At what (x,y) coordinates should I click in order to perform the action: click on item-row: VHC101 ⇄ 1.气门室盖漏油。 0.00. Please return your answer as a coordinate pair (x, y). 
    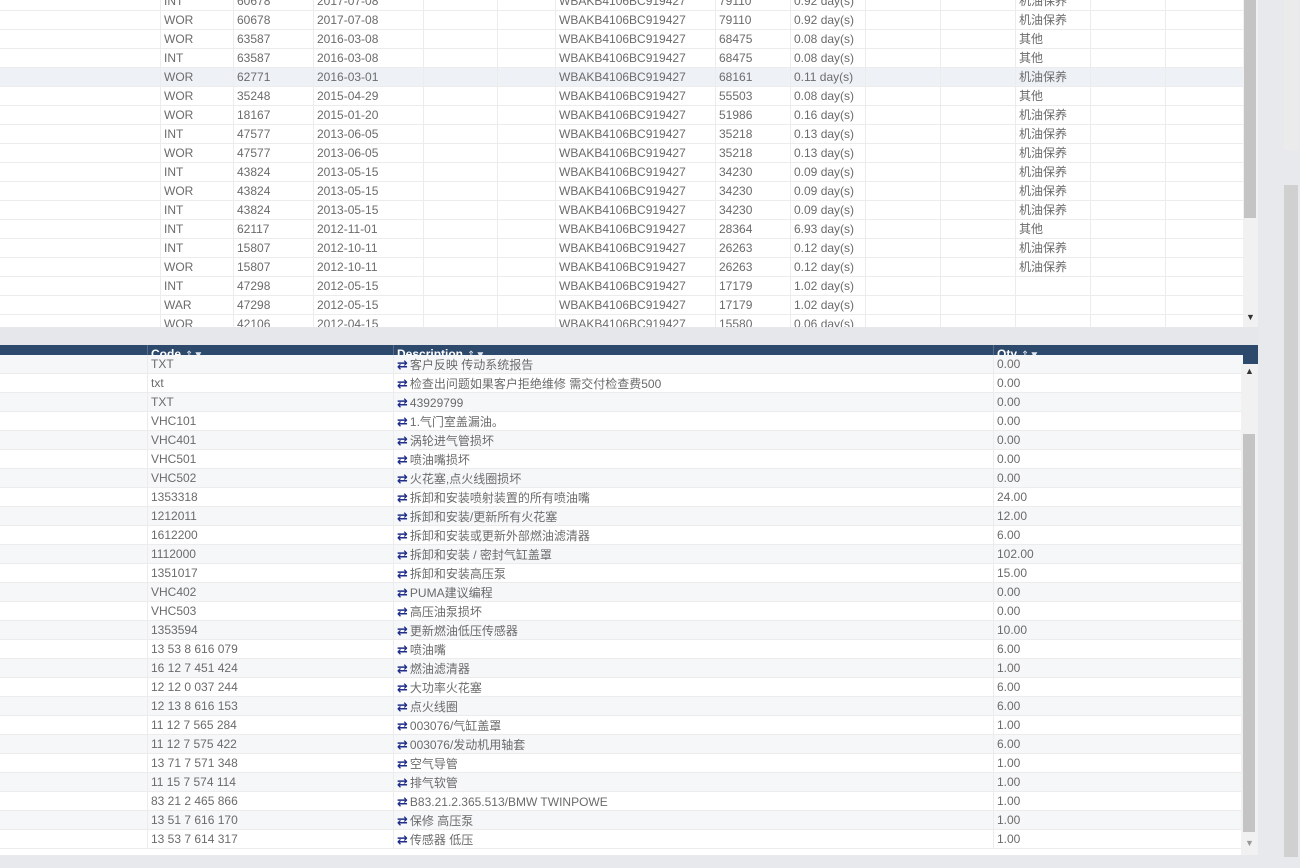
    Looking at the image, I should click on (621, 421).